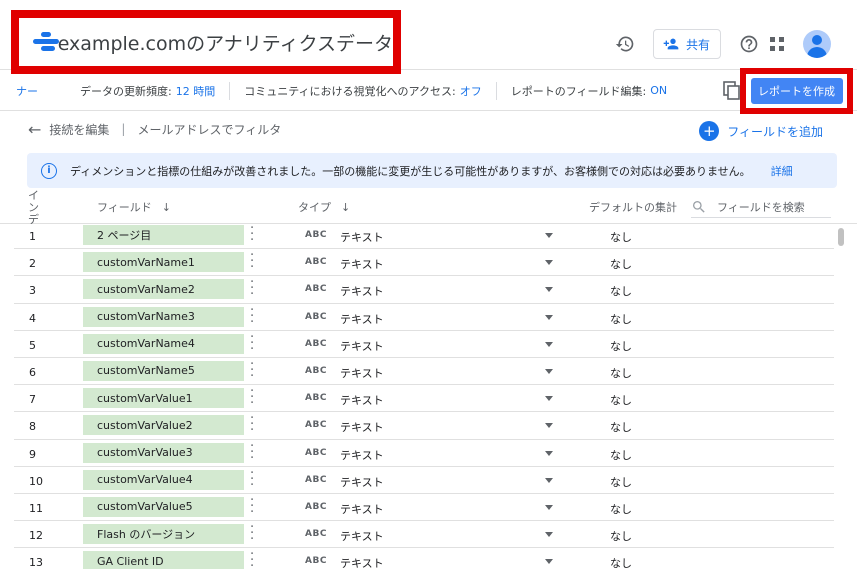  I want to click on field-name-chip: customVarName4, so click(163, 343).